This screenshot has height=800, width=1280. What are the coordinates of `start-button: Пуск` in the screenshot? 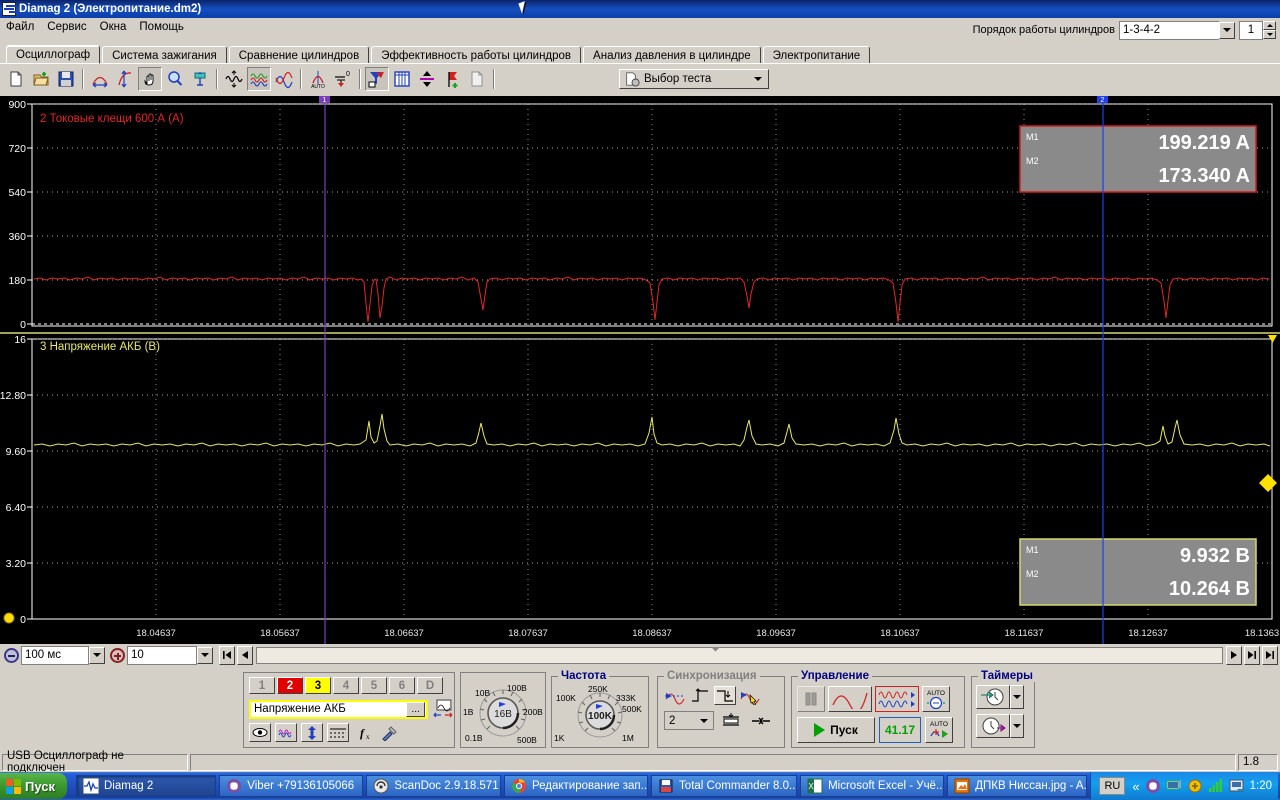 It's located at (836, 730).